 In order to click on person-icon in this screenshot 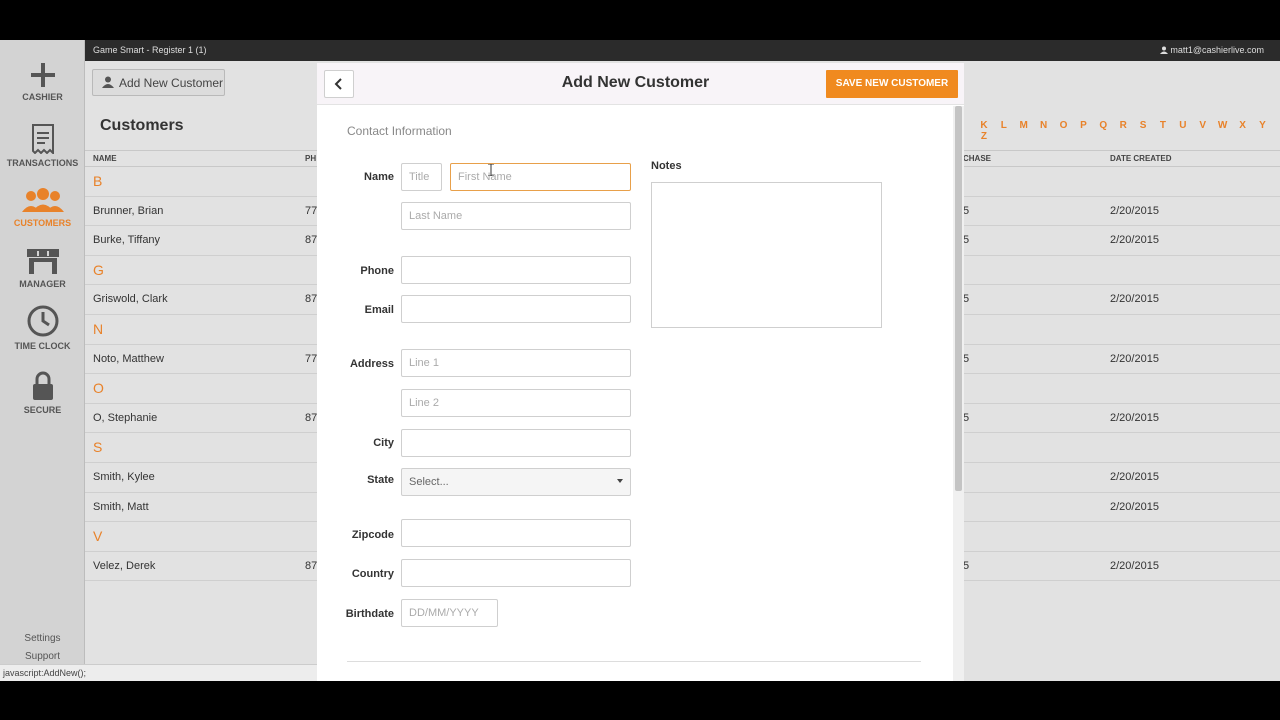, I will do `click(108, 82)`.